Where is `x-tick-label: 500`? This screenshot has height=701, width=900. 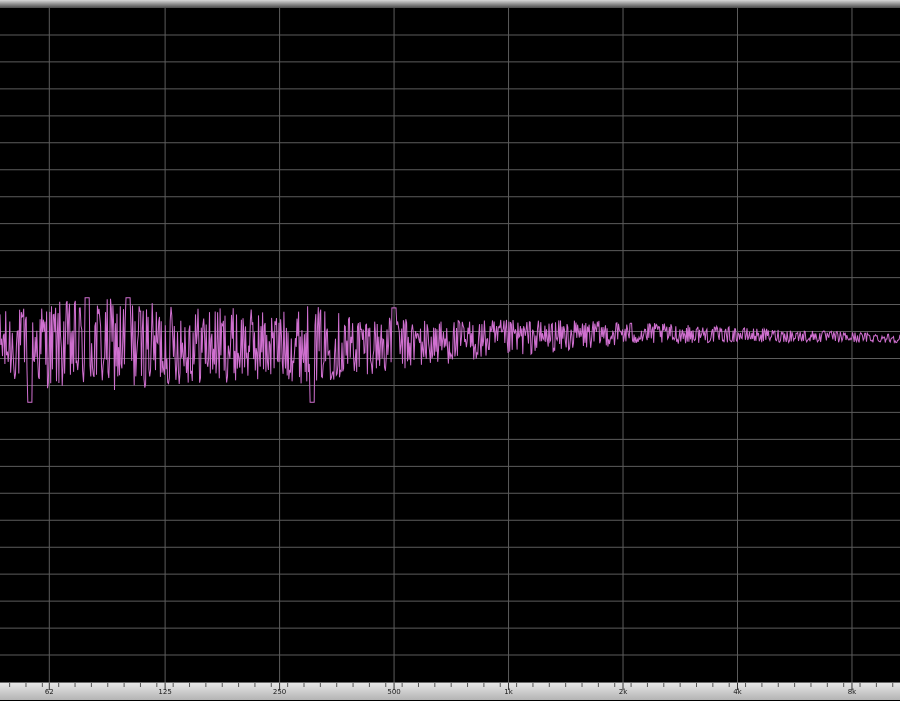 x-tick-label: 500 is located at coordinates (394, 692).